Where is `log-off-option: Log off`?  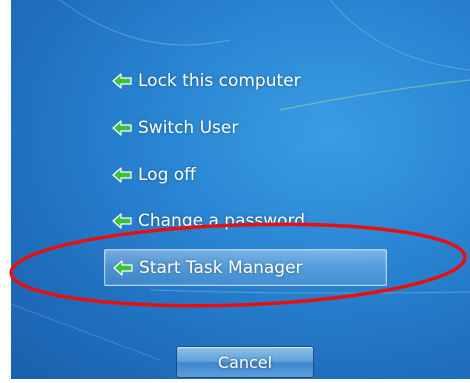 log-off-option: Log off is located at coordinates (244, 175).